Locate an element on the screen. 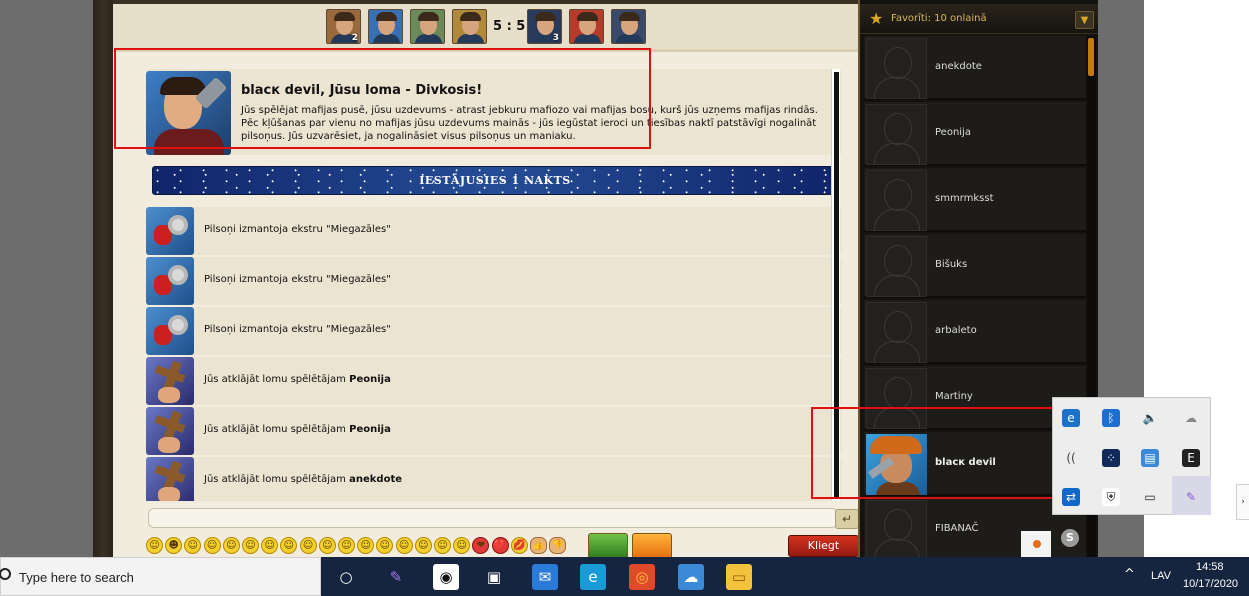  chevron-down-icon: ▼ is located at coordinates (1084, 20).